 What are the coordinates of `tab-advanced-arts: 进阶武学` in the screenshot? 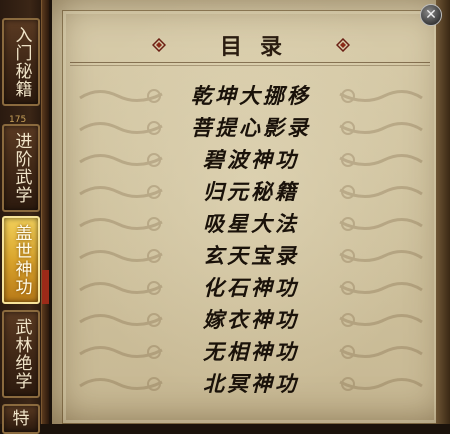 It's located at (21, 168).